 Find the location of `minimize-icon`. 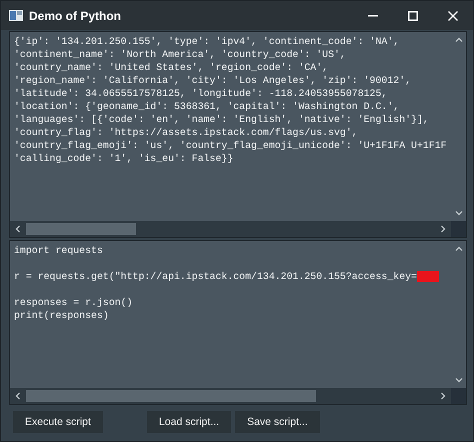

minimize-icon is located at coordinates (373, 15).